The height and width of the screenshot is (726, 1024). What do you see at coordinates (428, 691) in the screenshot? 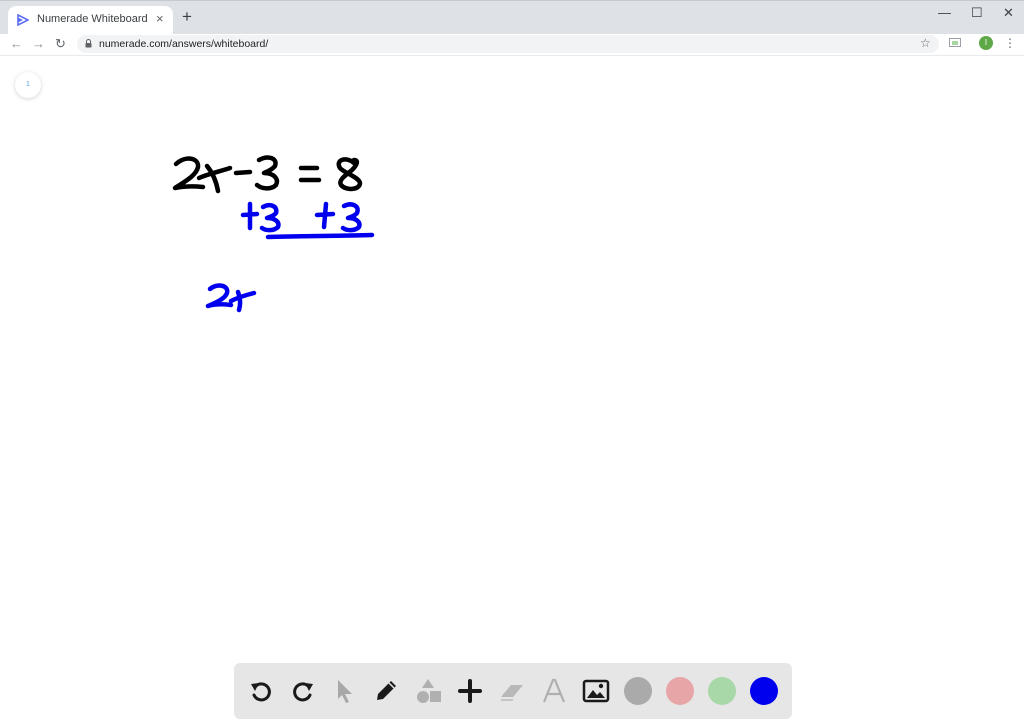
I see `shapes-icon` at bounding box center [428, 691].